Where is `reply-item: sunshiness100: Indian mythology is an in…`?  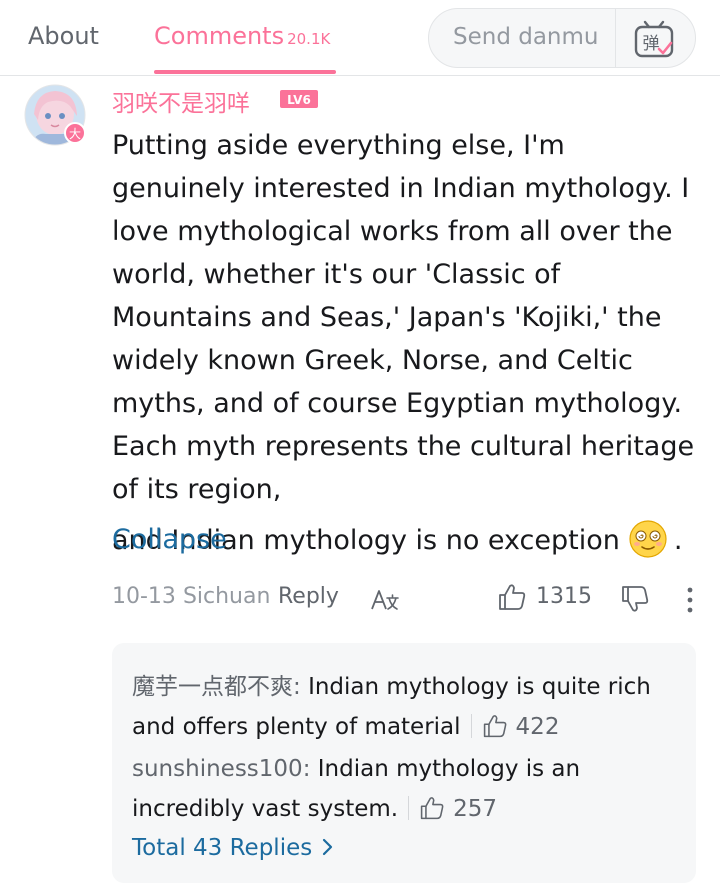
reply-item: sunshiness100: Indian mythology is an in… is located at coordinates (407, 789).